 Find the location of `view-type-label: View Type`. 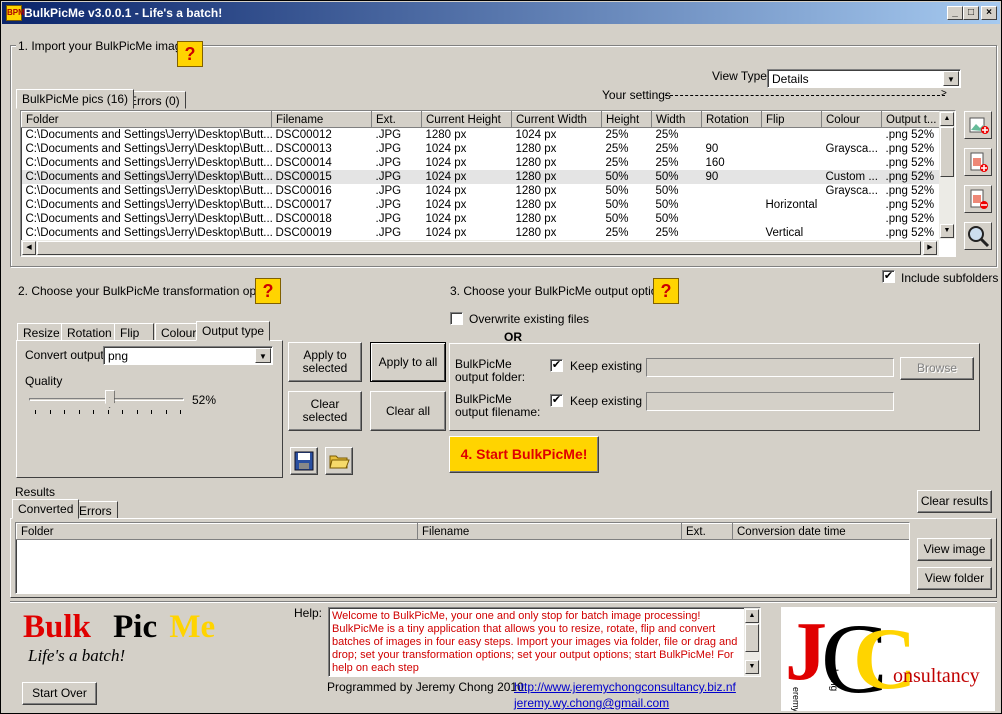

view-type-label: View Type is located at coordinates (739, 76).